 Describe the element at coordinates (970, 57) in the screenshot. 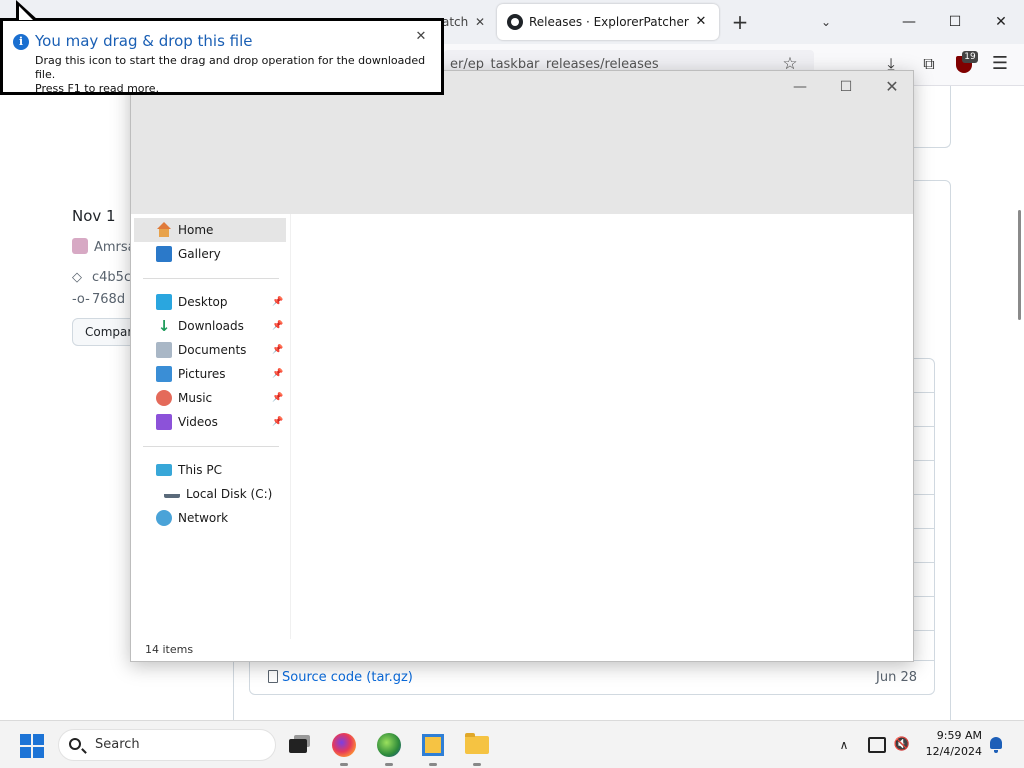

I see `ublock-badge: 19` at that location.